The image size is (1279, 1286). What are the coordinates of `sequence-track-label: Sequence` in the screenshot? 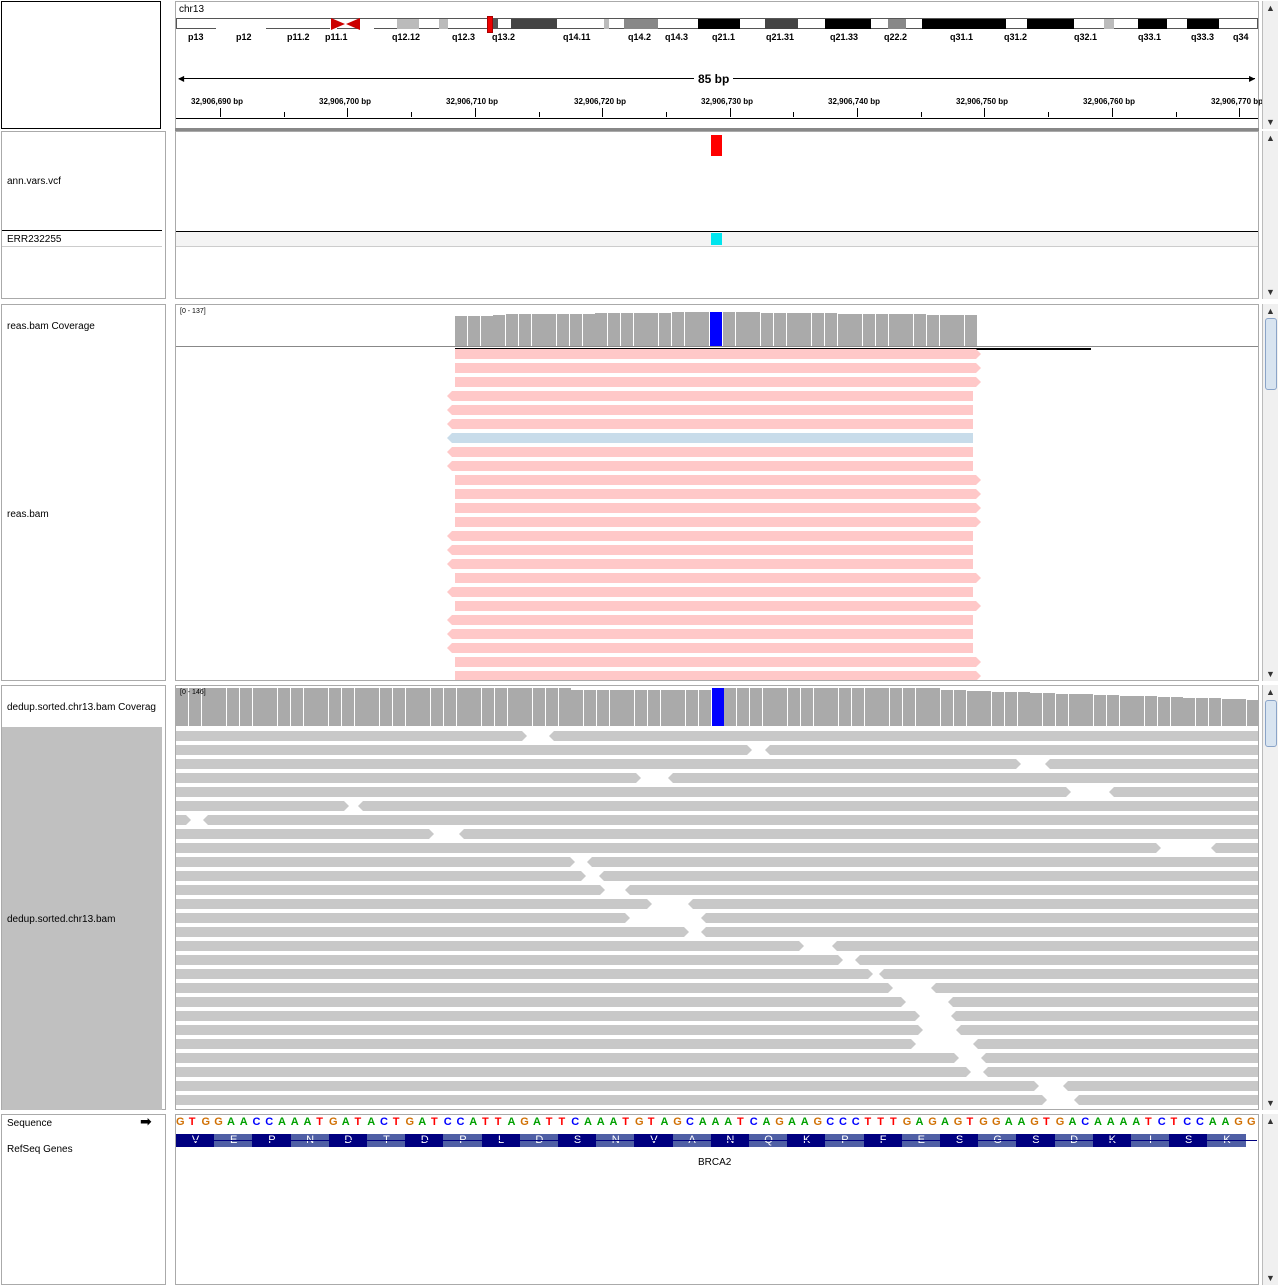 It's located at (29, 1123).